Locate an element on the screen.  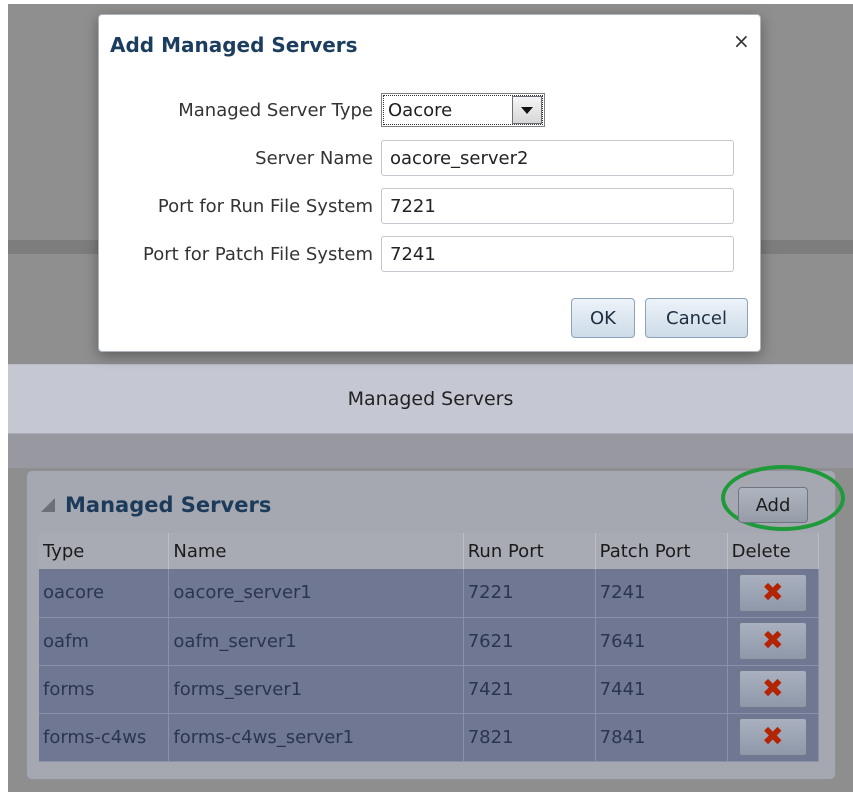
chevron-down-icon is located at coordinates (527, 110).